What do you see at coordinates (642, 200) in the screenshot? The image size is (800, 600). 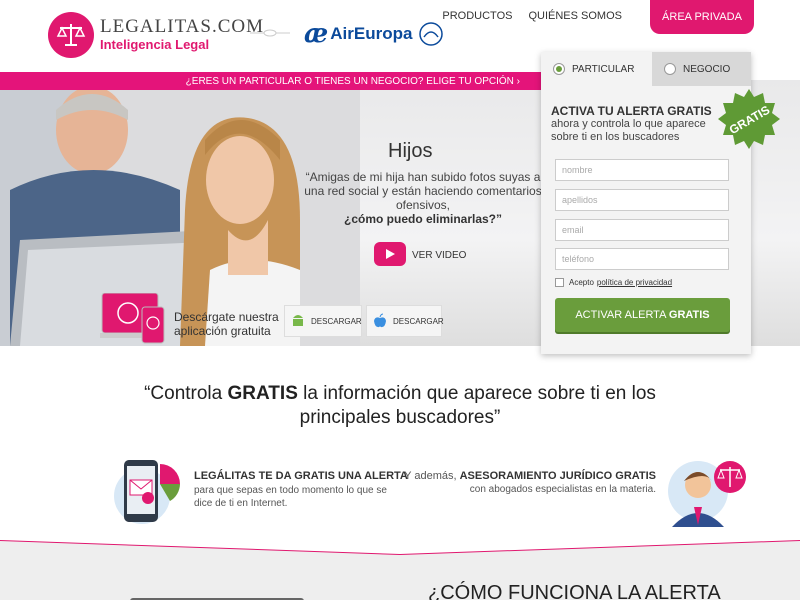 I see `surname-field: apellidos` at bounding box center [642, 200].